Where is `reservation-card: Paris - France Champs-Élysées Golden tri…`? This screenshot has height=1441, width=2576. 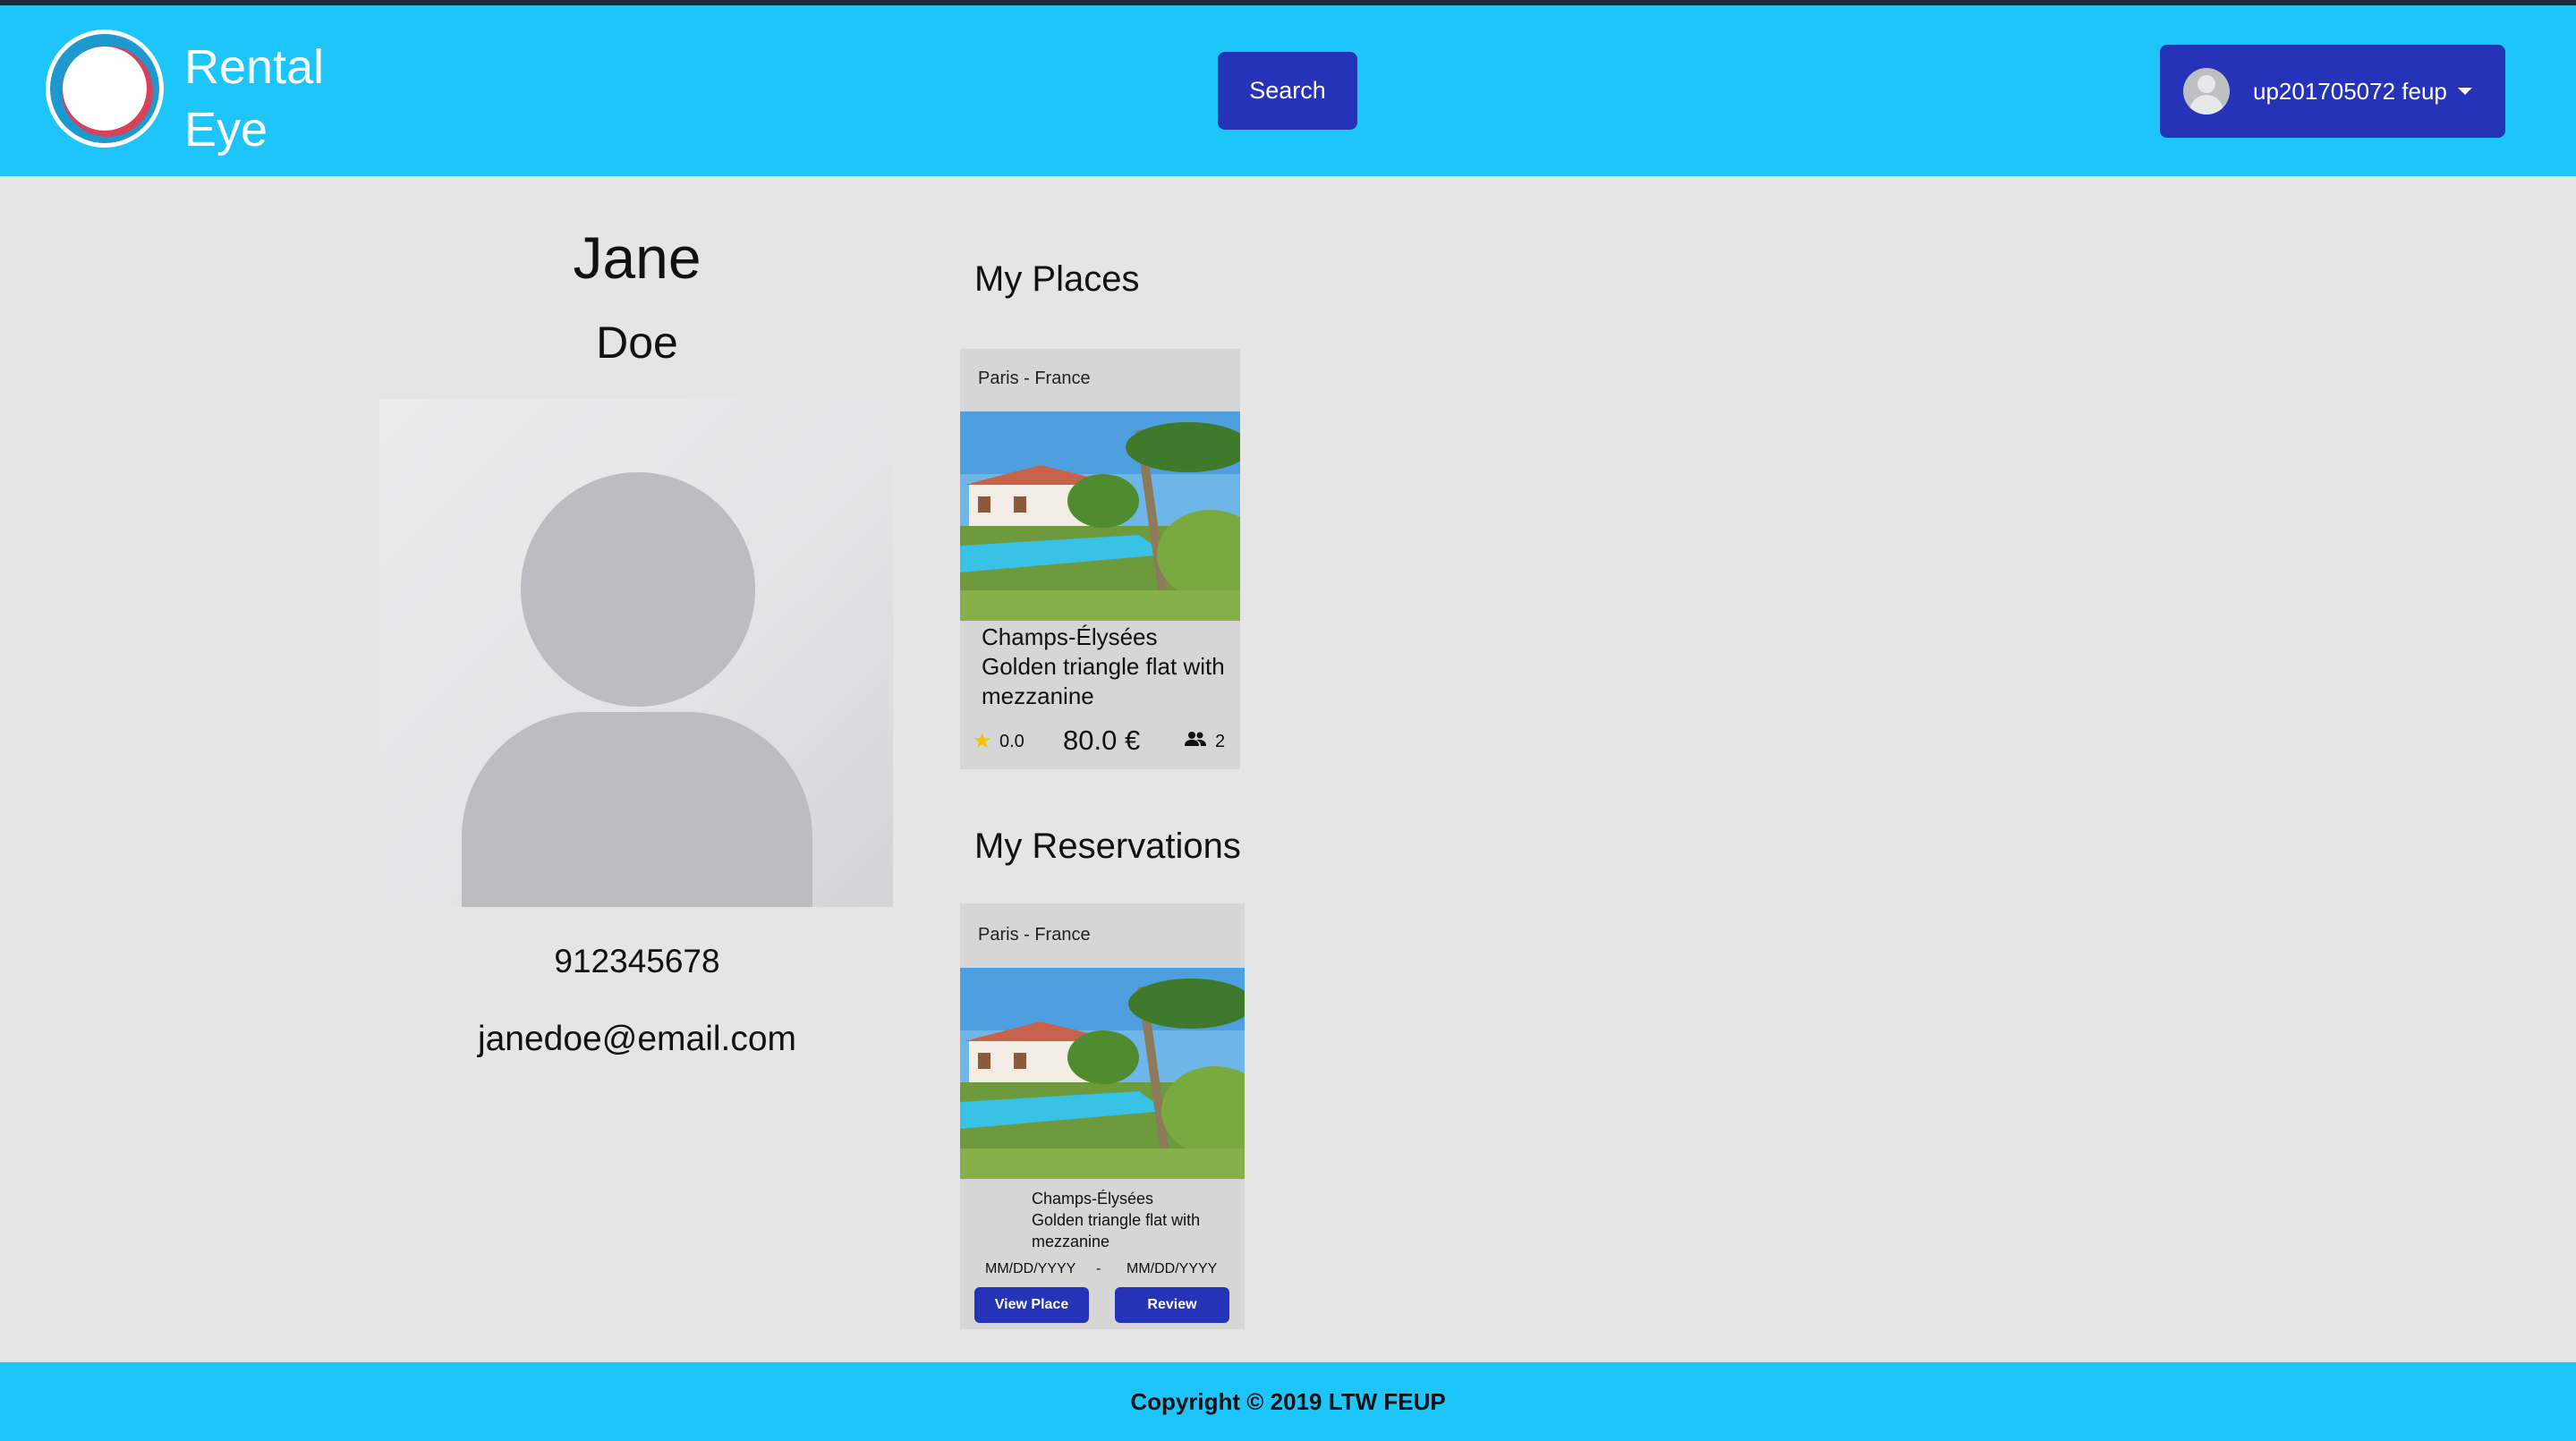 reservation-card: Paris - France Champs-Élysées Golden tri… is located at coordinates (1102, 1116).